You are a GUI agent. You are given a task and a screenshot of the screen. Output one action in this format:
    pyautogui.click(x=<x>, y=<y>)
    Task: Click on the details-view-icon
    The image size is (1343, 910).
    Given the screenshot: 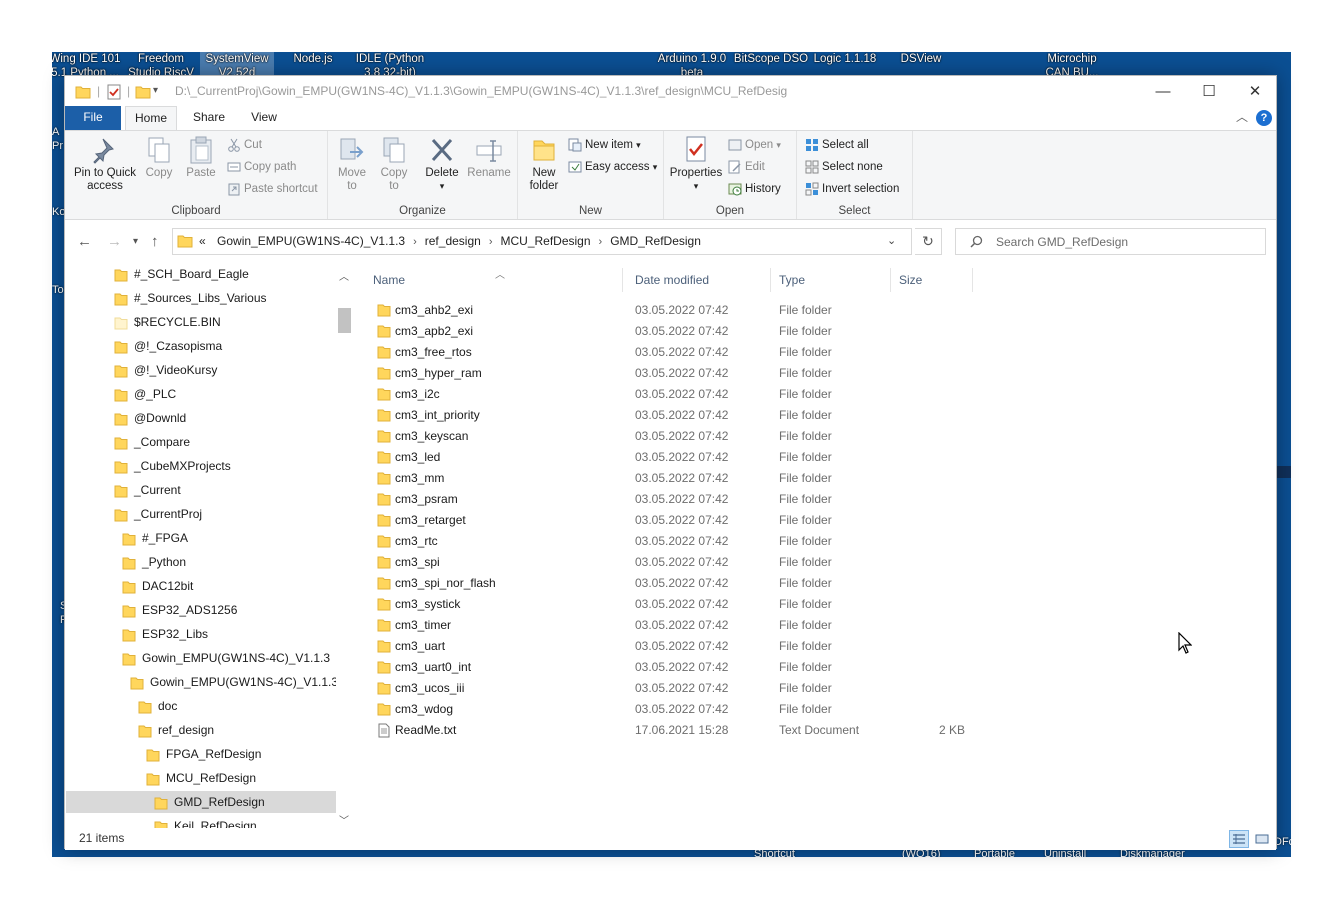 What is the action you would take?
    pyautogui.click(x=1239, y=839)
    